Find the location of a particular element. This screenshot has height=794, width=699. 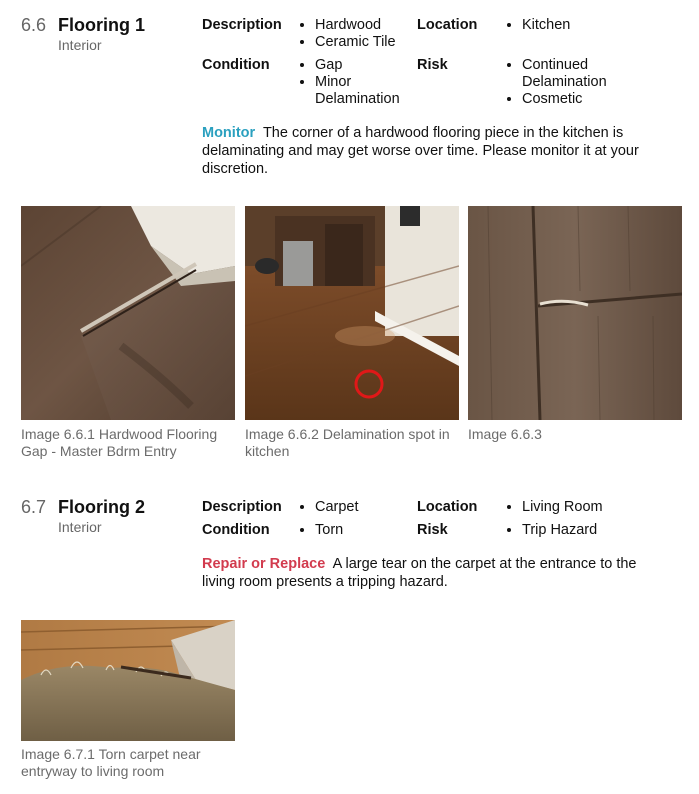

floor-gap-image is located at coordinates (128, 313).